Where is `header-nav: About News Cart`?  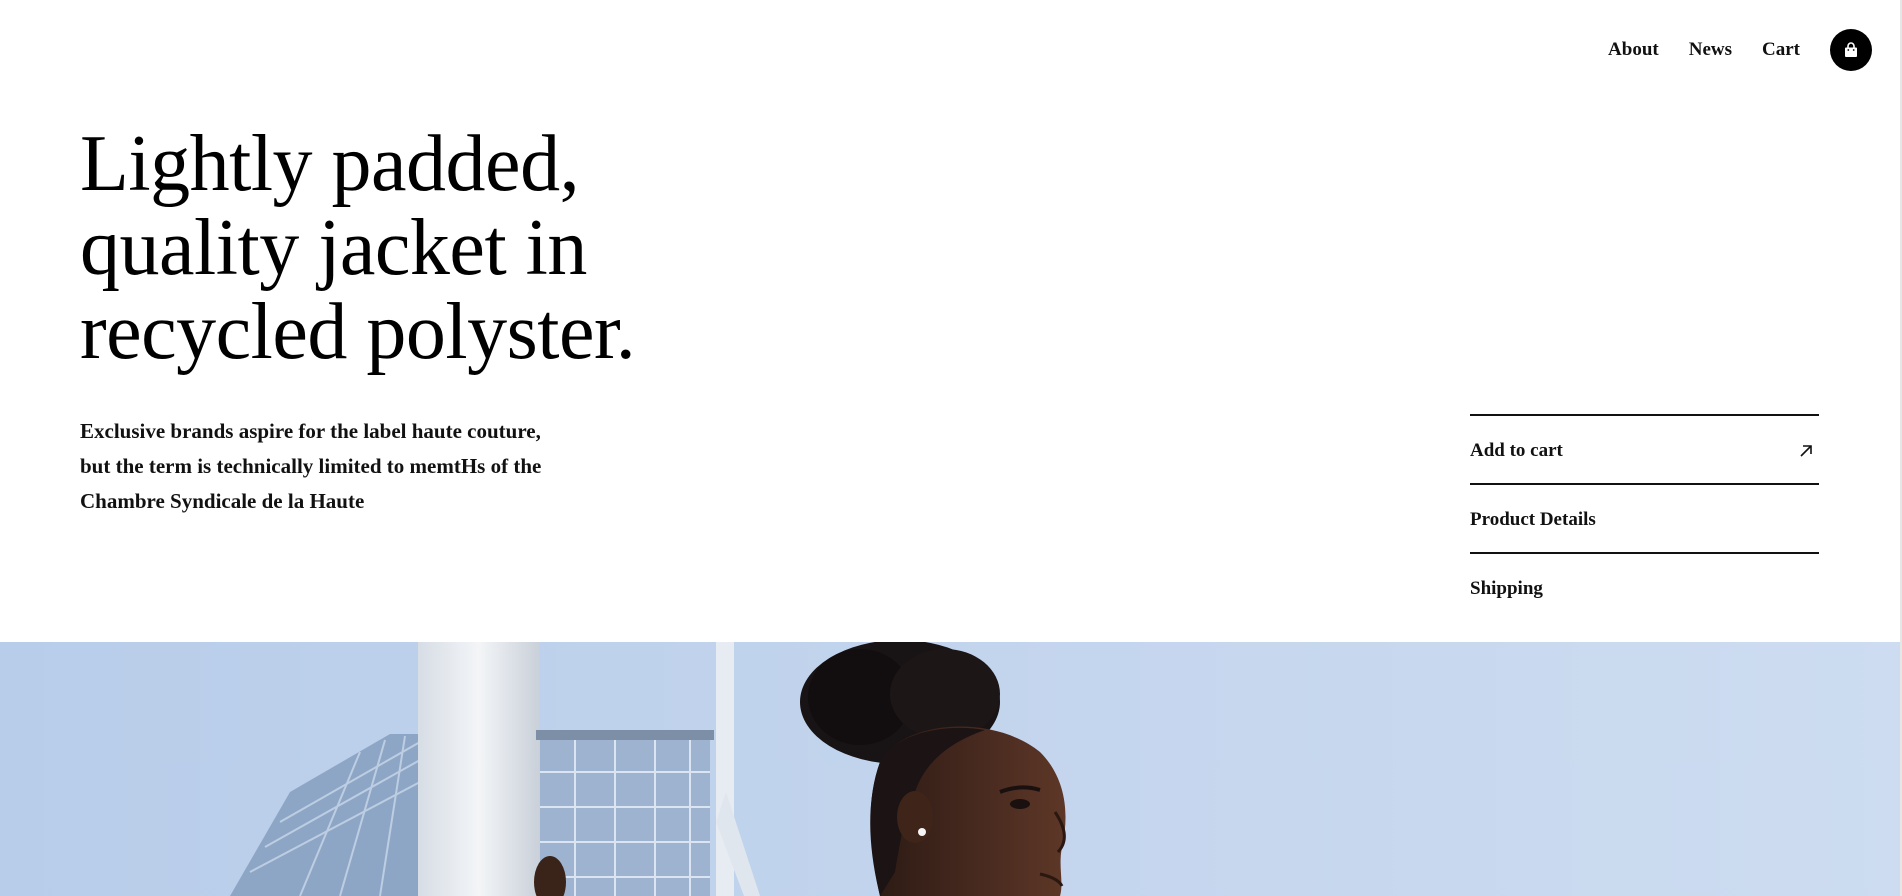
header-nav: About News Cart is located at coordinates (1740, 50).